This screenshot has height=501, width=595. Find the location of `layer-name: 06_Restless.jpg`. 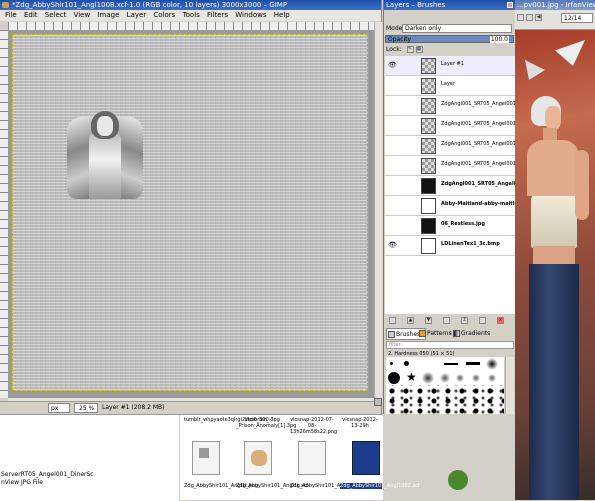

layer-name: 06_Restless.jpg is located at coordinates (463, 224).